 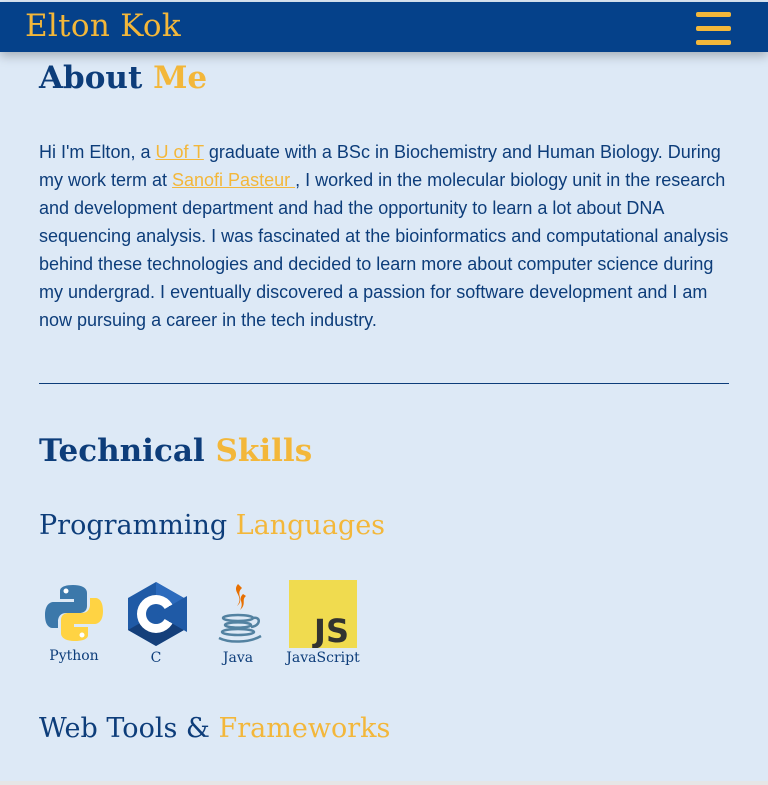 I want to click on python-icon, so click(x=74, y=613).